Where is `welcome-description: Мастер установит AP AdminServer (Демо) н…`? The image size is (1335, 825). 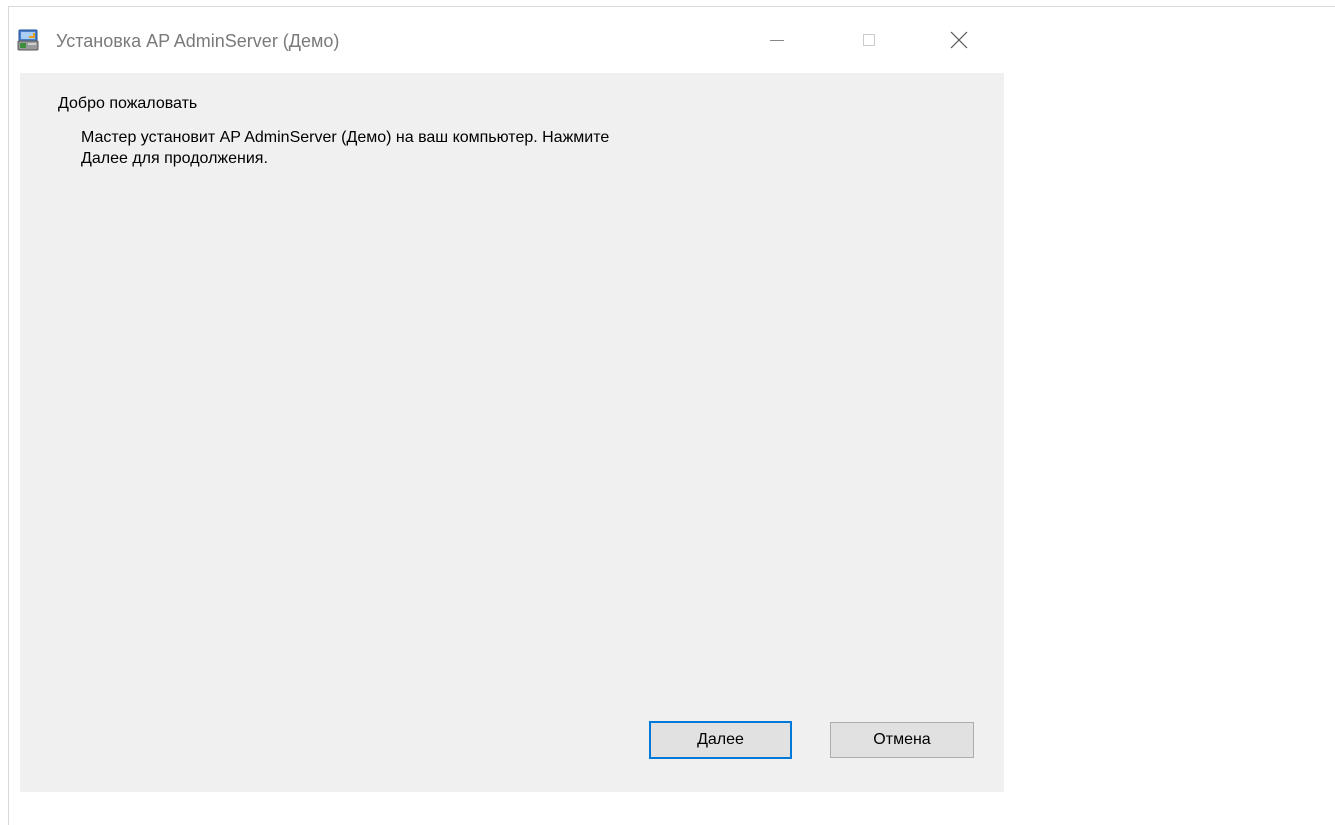 welcome-description: Мастер установит AP AdminServer (Демо) н… is located at coordinates (461, 148).